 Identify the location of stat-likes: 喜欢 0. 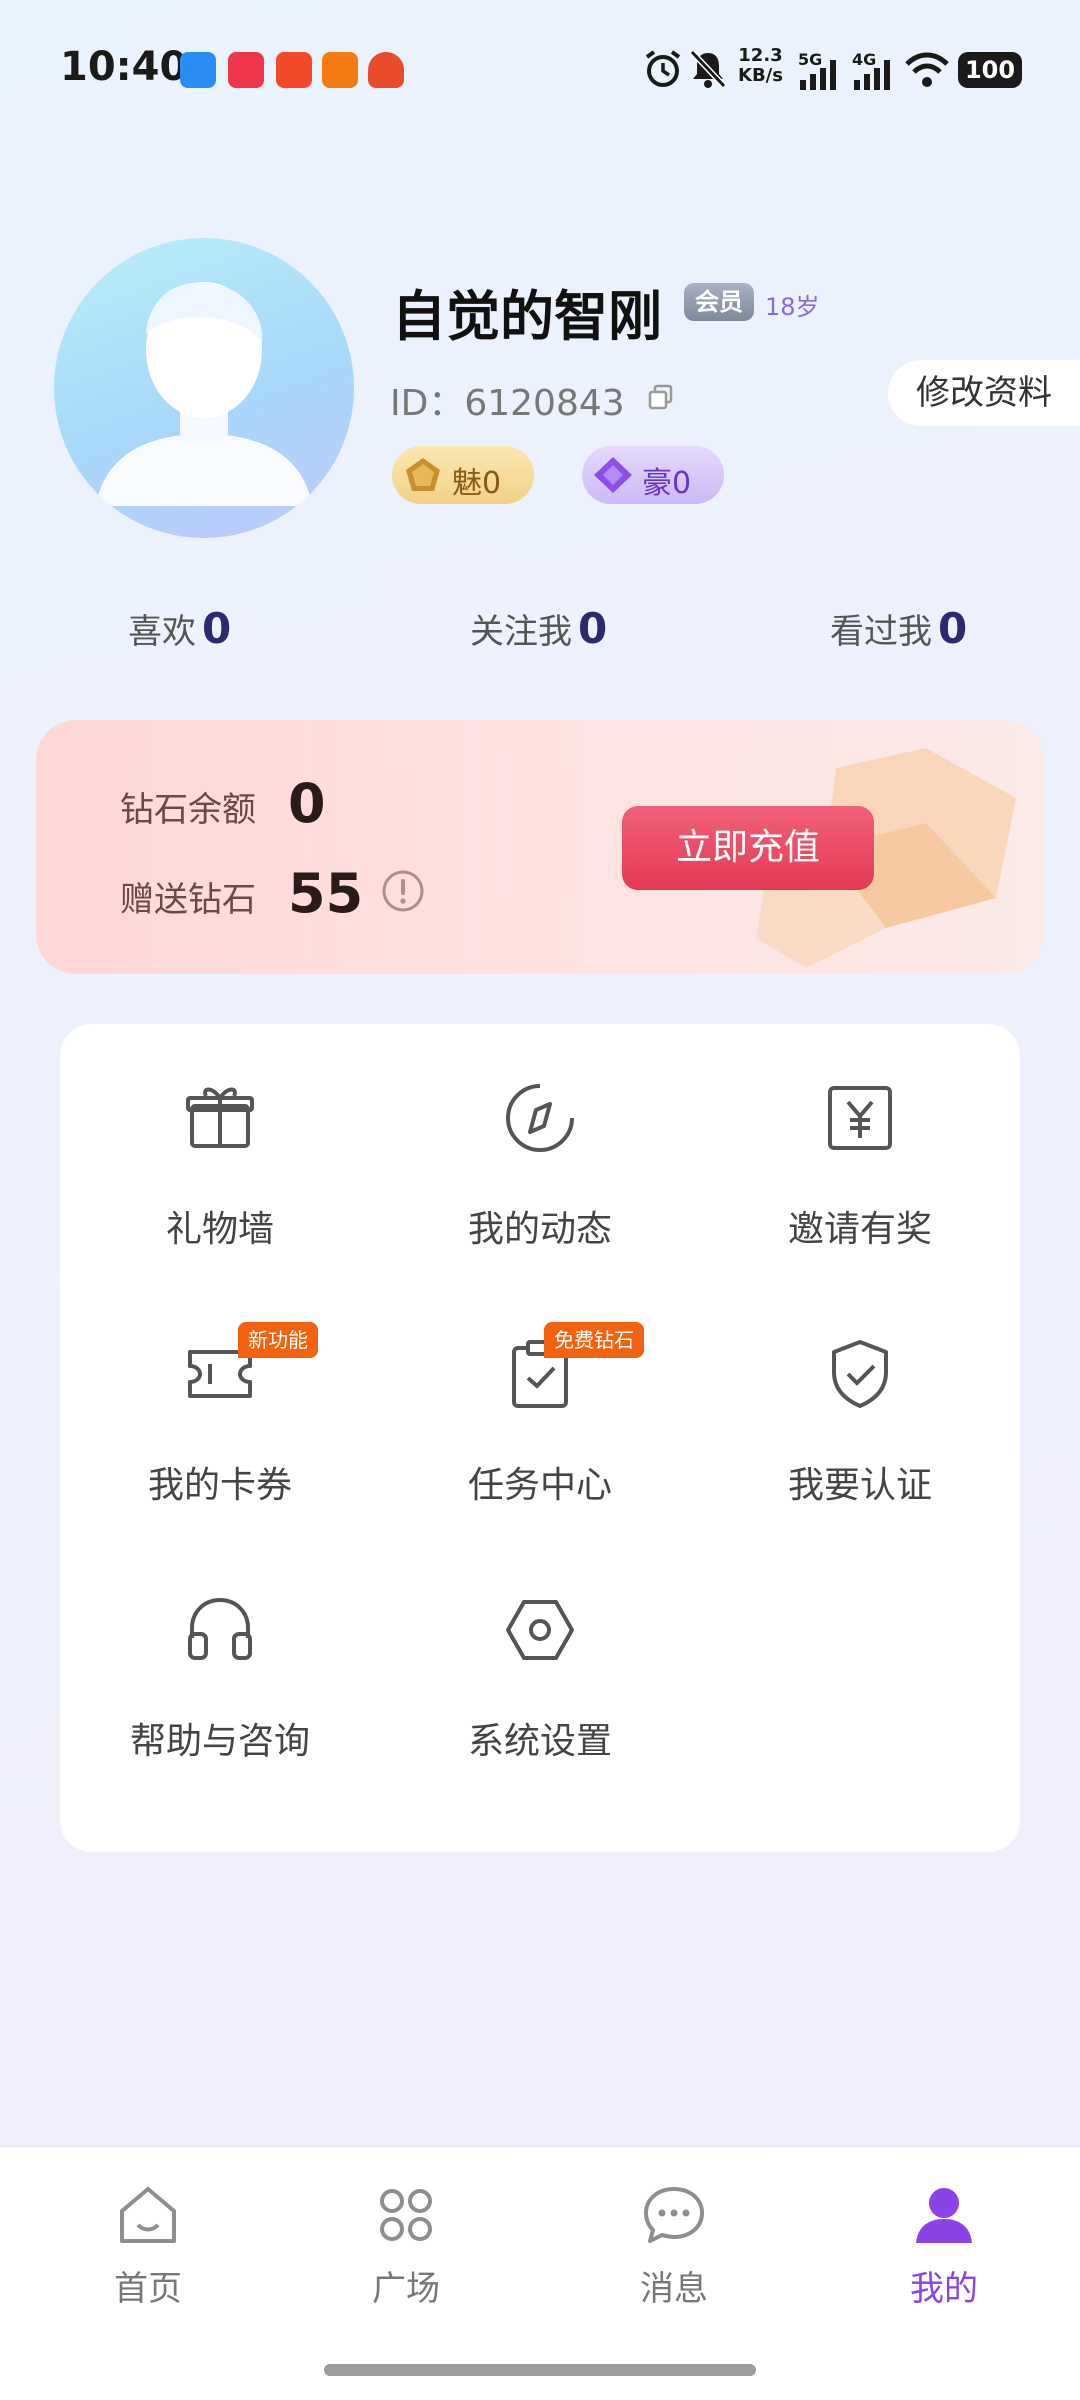
(179, 628).